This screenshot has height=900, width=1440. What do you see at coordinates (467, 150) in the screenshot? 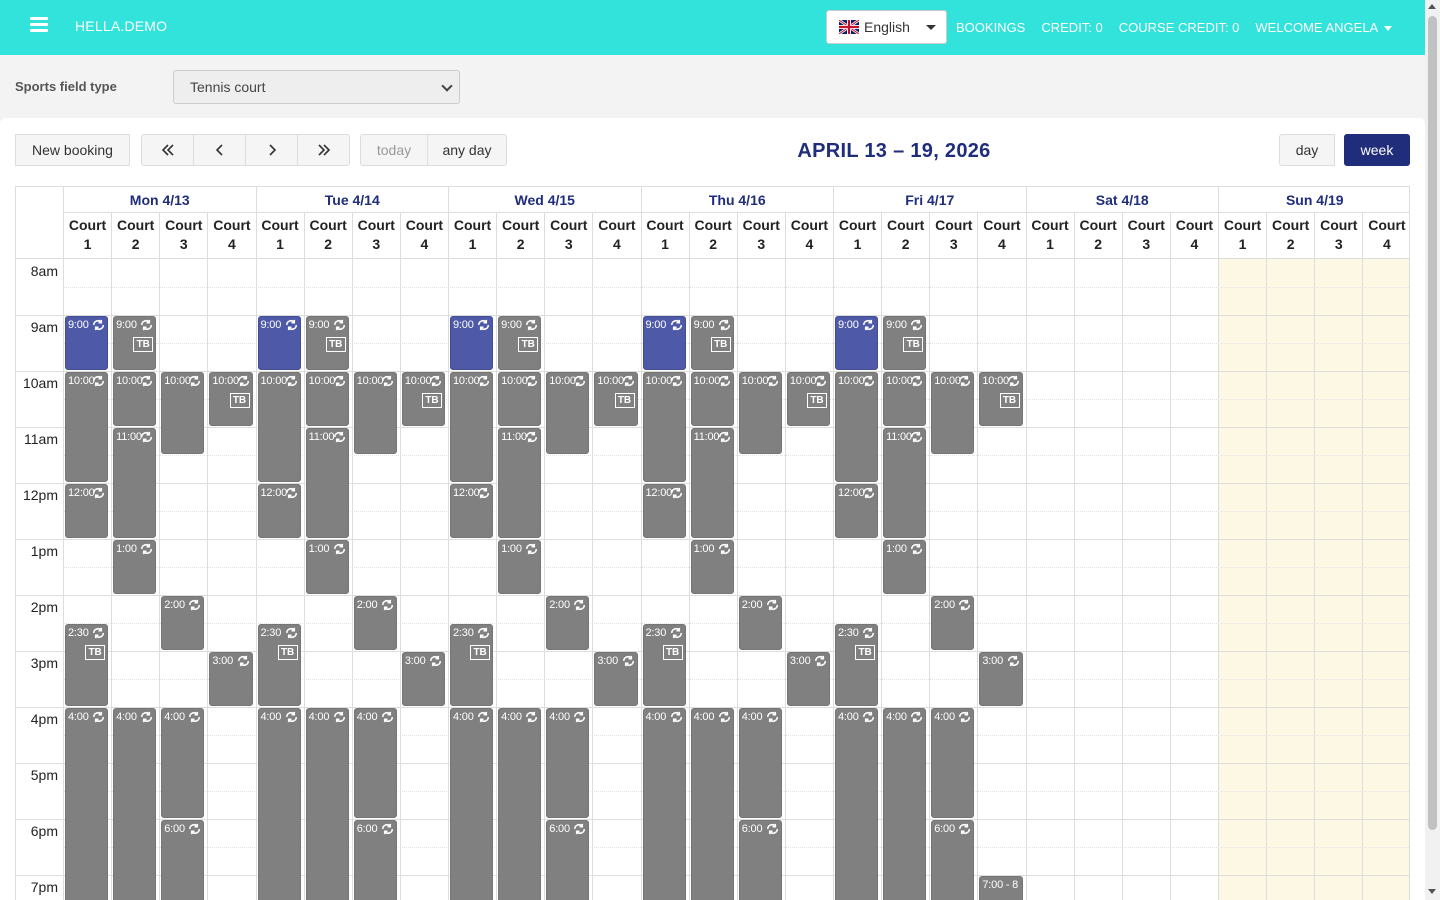
I see `any-day-button: any day` at bounding box center [467, 150].